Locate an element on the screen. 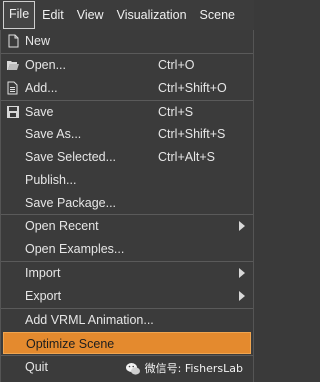  menu-item-shortcut: Ctrl+S is located at coordinates (176, 112).